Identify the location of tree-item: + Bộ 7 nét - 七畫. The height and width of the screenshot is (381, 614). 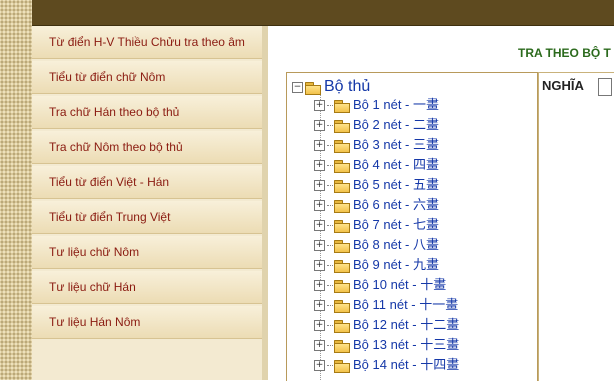
(376, 225).